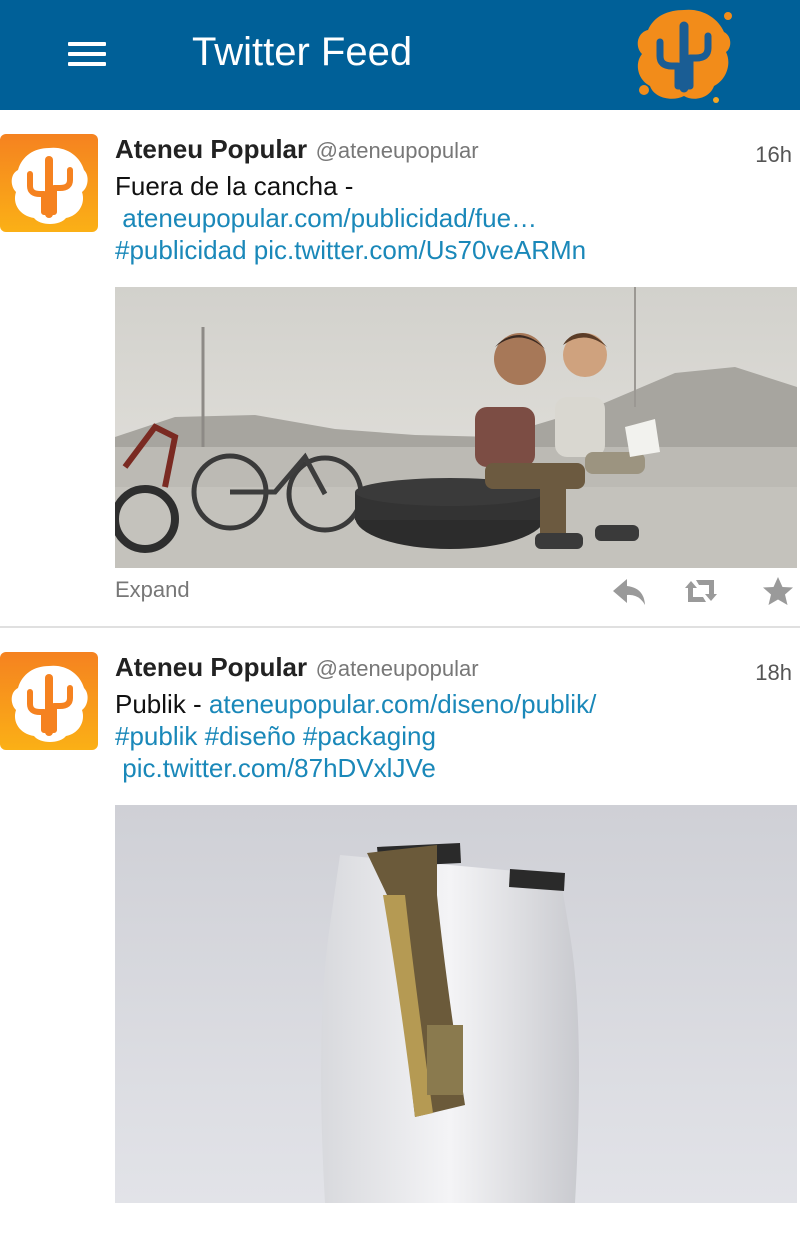 The height and width of the screenshot is (1252, 800). Describe the element at coordinates (778, 591) in the screenshot. I see `favorite-star-icon` at that location.